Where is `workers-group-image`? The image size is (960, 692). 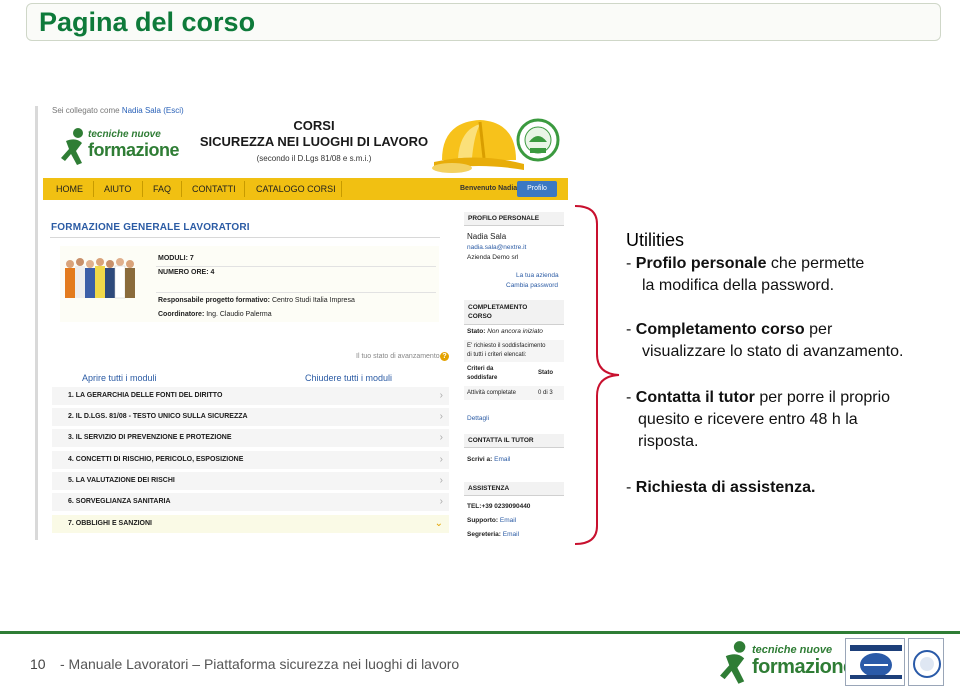
workers-group-image is located at coordinates (100, 282).